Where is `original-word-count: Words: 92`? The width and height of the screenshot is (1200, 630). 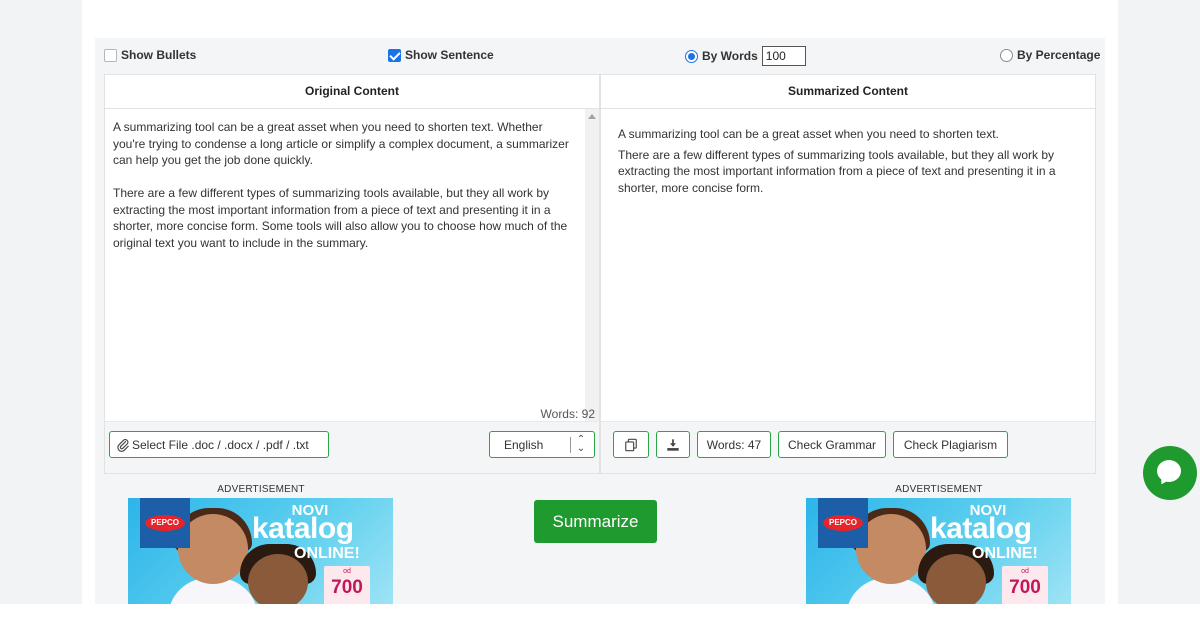
original-word-count: Words: 92 is located at coordinates (567, 414).